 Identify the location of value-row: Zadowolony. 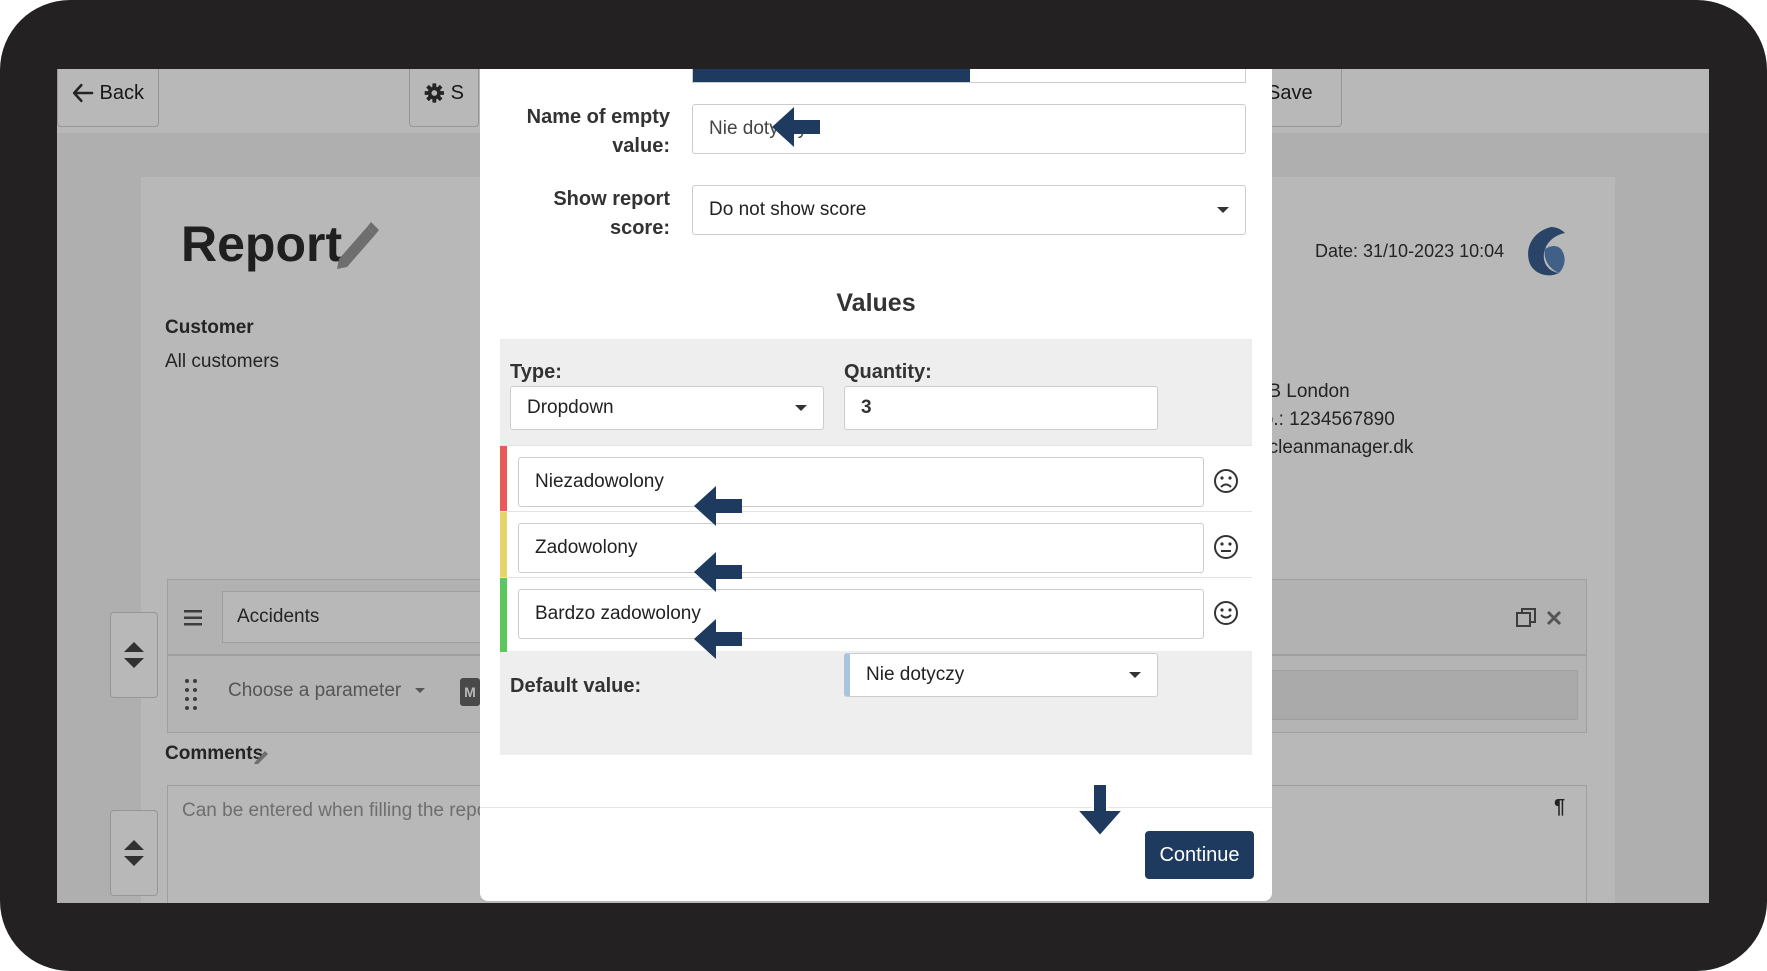
(876, 548).